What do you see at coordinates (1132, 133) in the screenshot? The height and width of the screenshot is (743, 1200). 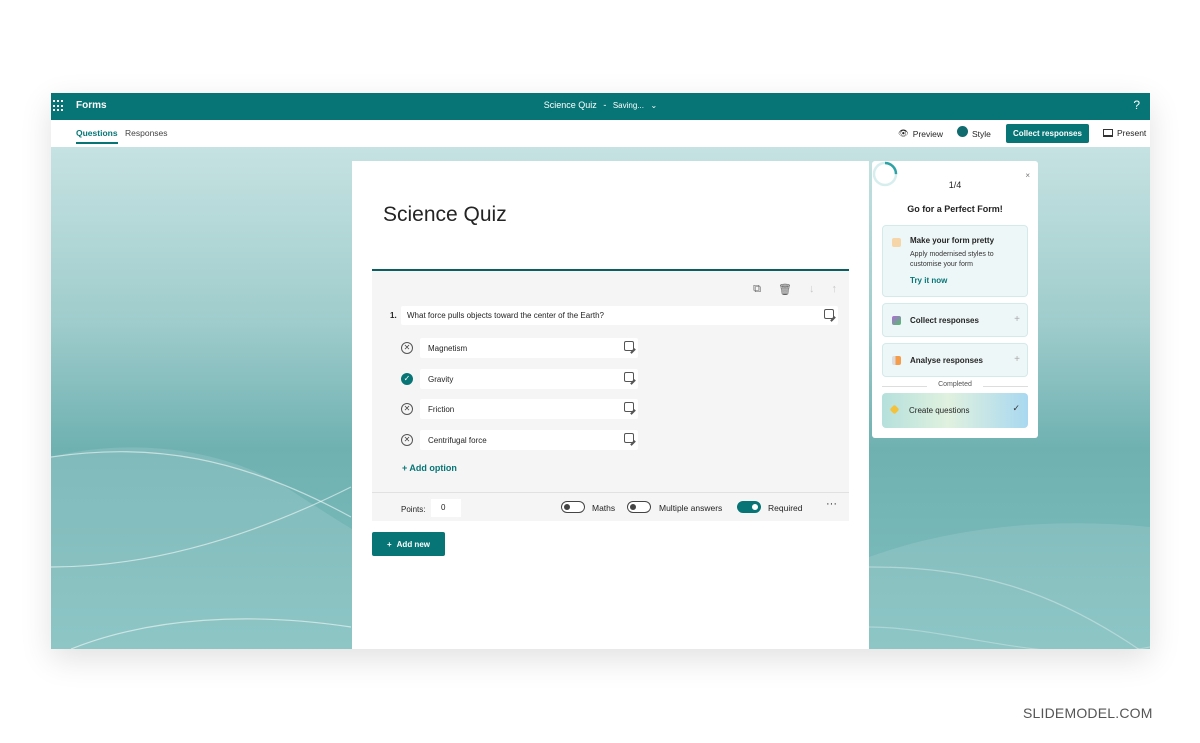 I see `present-label: Present` at bounding box center [1132, 133].